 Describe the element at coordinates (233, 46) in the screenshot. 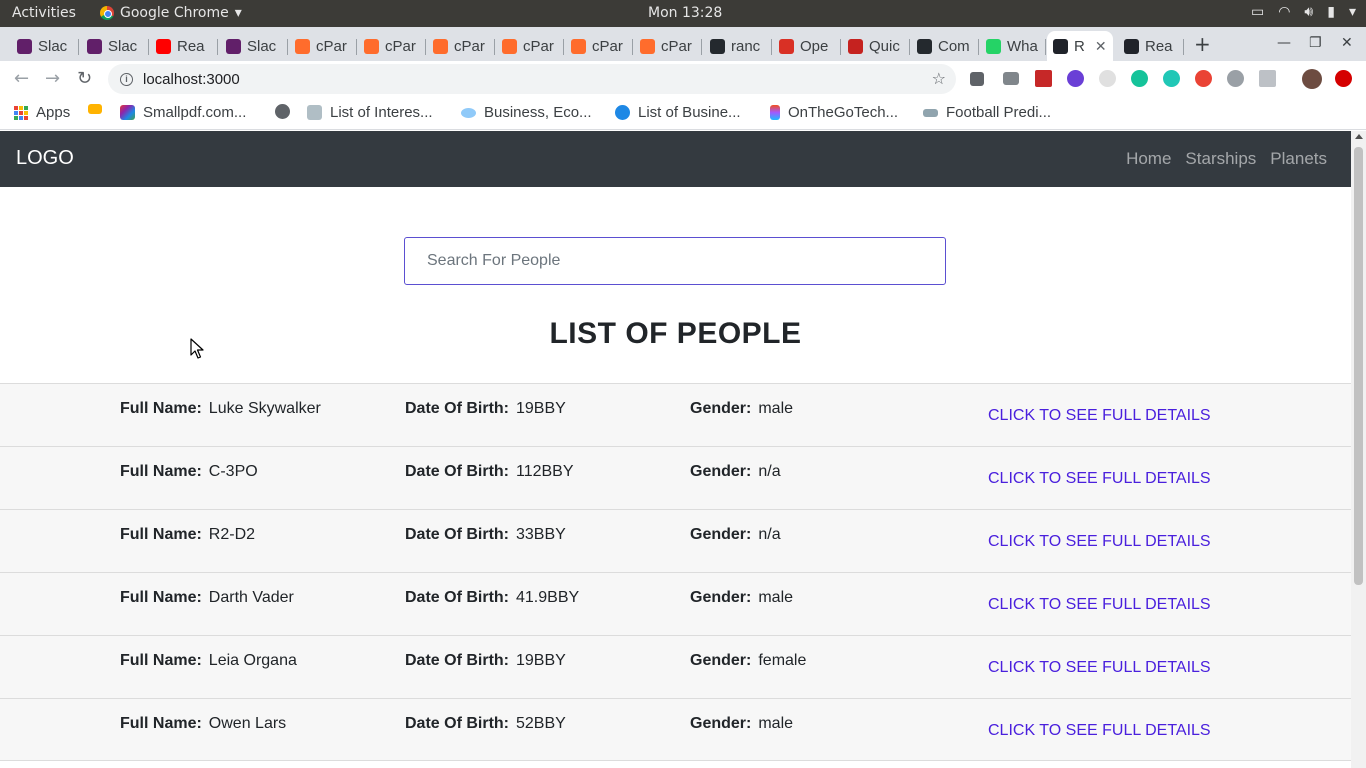

I see `slack-icon` at that location.